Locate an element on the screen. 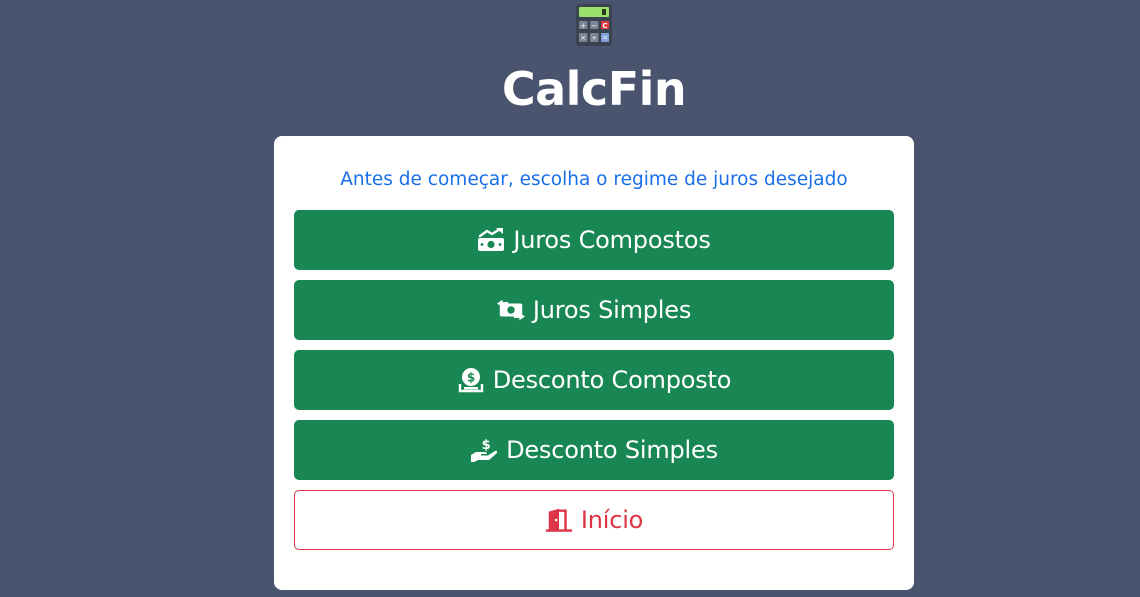 Image resolution: width=1140 pixels, height=597 pixels. desconto-simples-button: $ Desconto Simples is located at coordinates (594, 450).